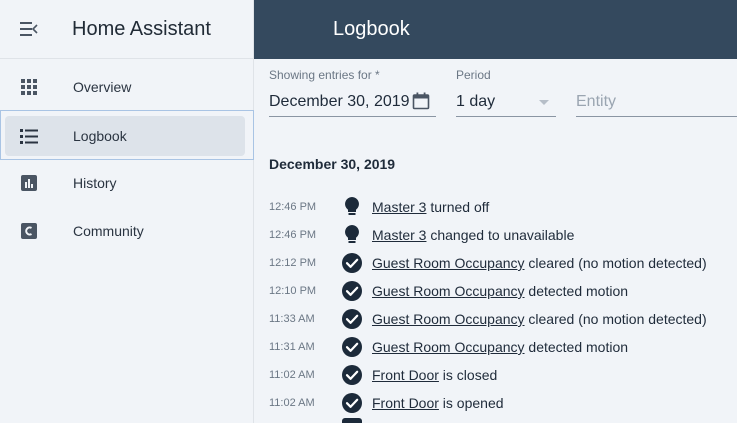 Image resolution: width=737 pixels, height=423 pixels. Describe the element at coordinates (108, 231) in the screenshot. I see `sidebar-item-label: Community` at that location.